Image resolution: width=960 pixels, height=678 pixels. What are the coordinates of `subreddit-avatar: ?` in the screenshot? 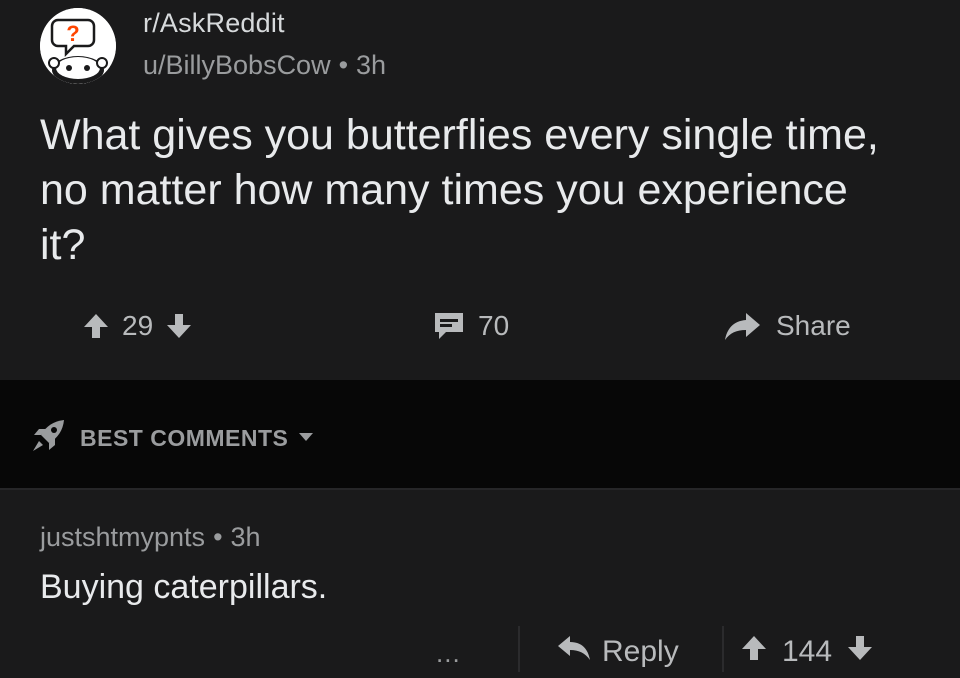 It's located at (78, 46).